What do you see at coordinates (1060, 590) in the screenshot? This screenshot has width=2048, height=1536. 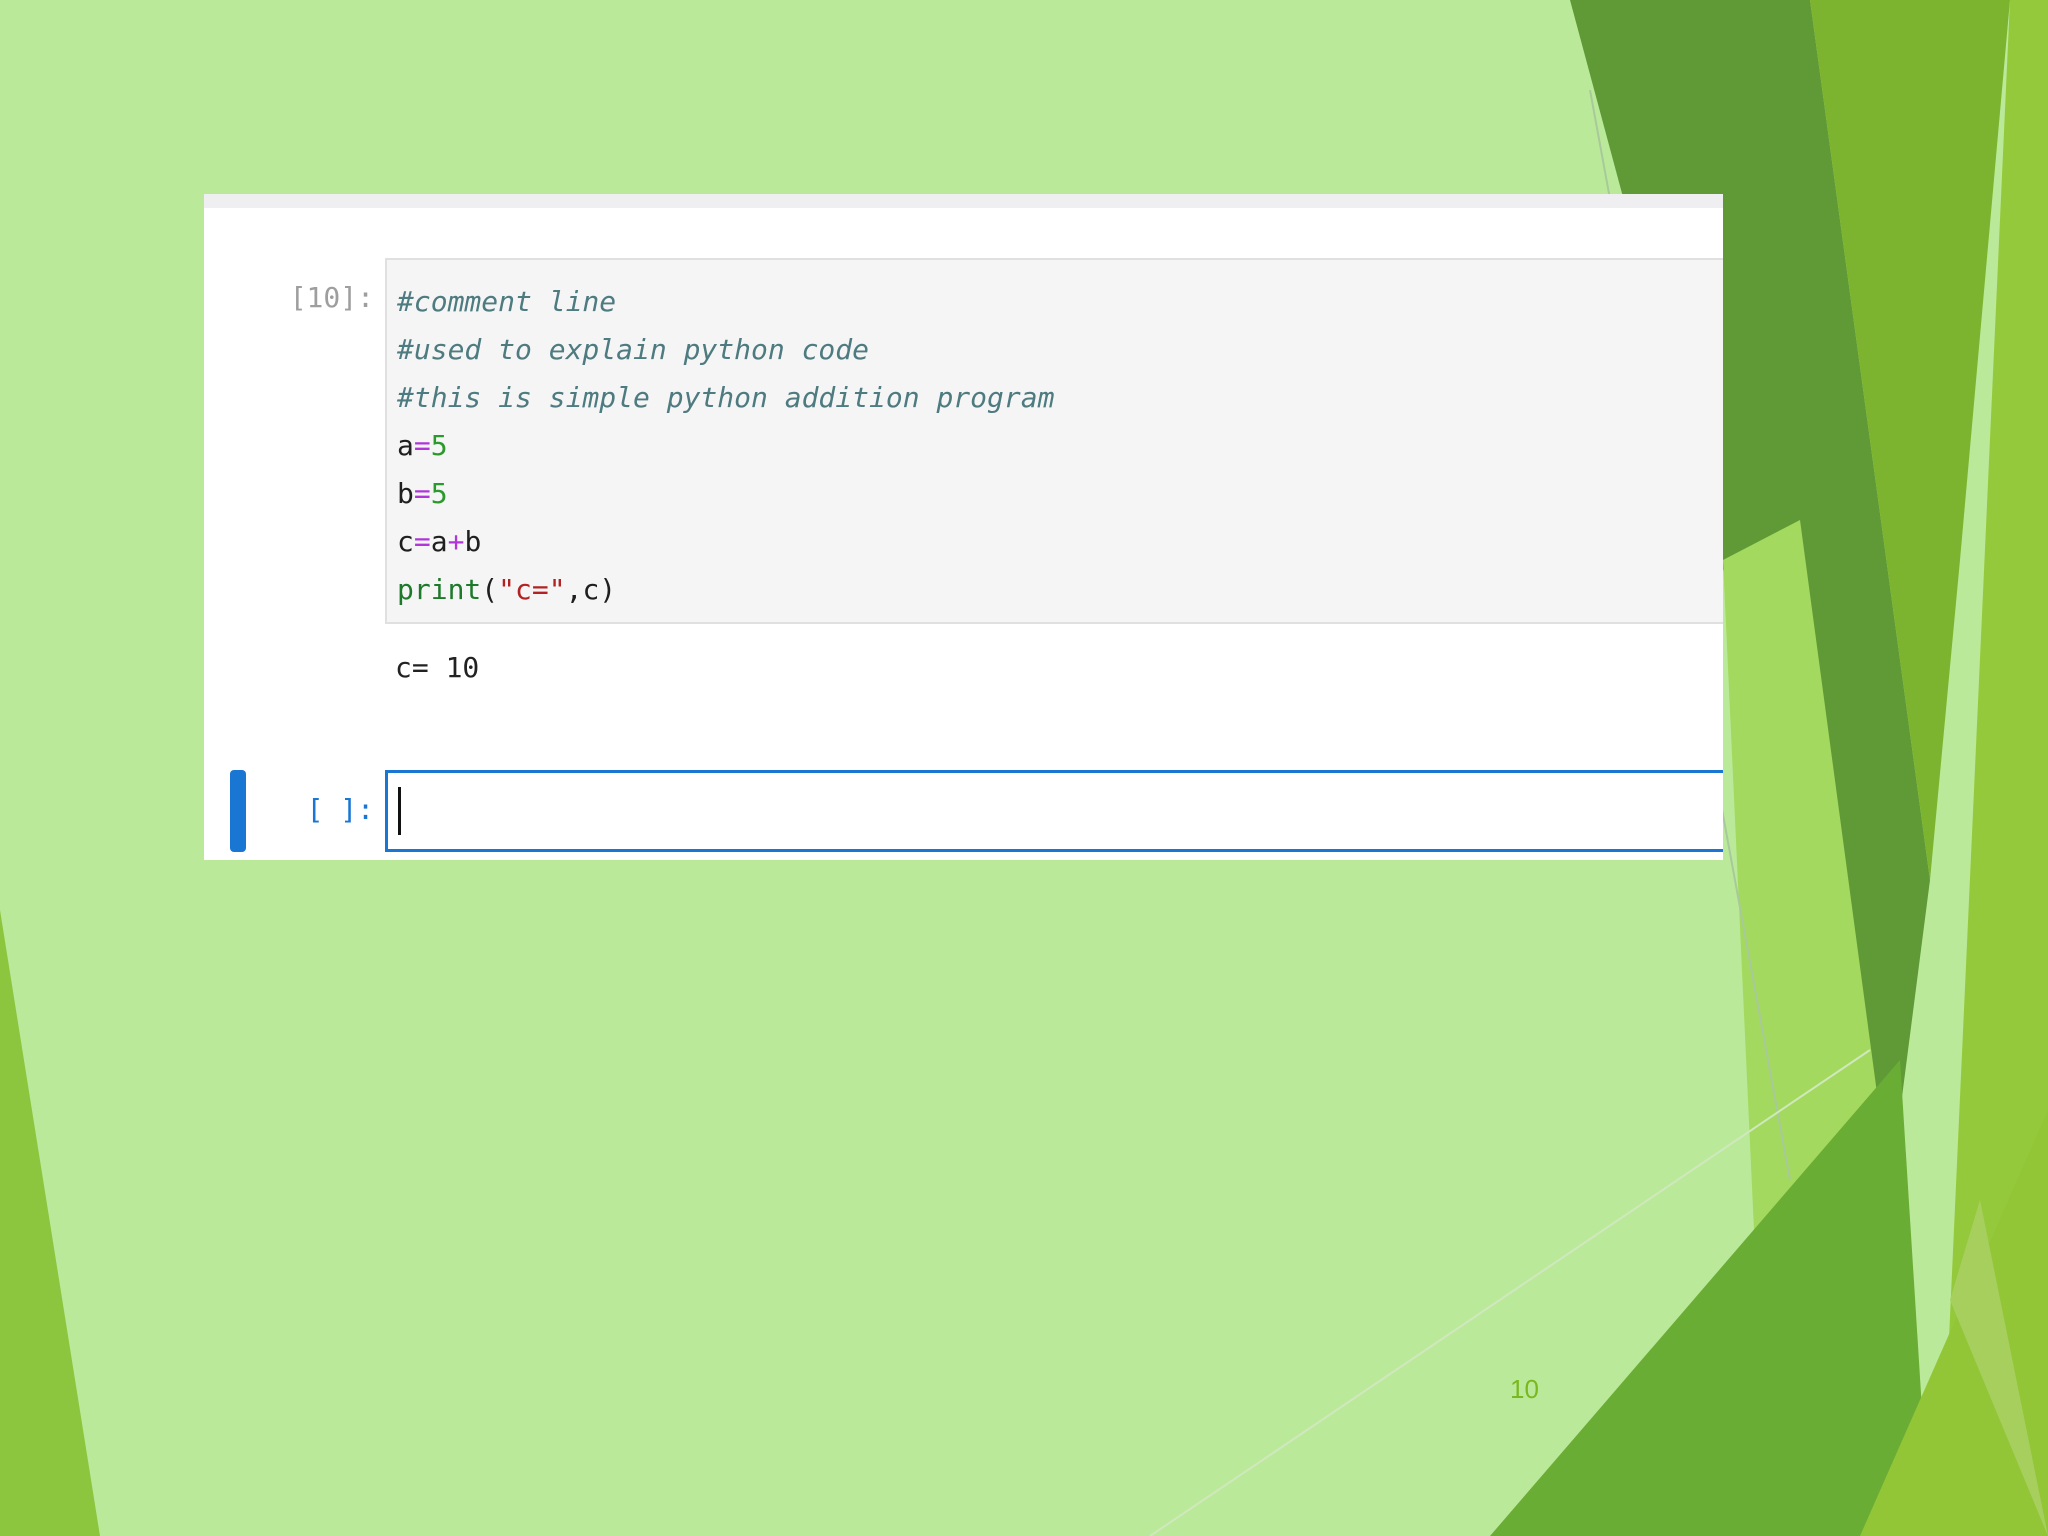 I see `code-line: print("c=",c)` at bounding box center [1060, 590].